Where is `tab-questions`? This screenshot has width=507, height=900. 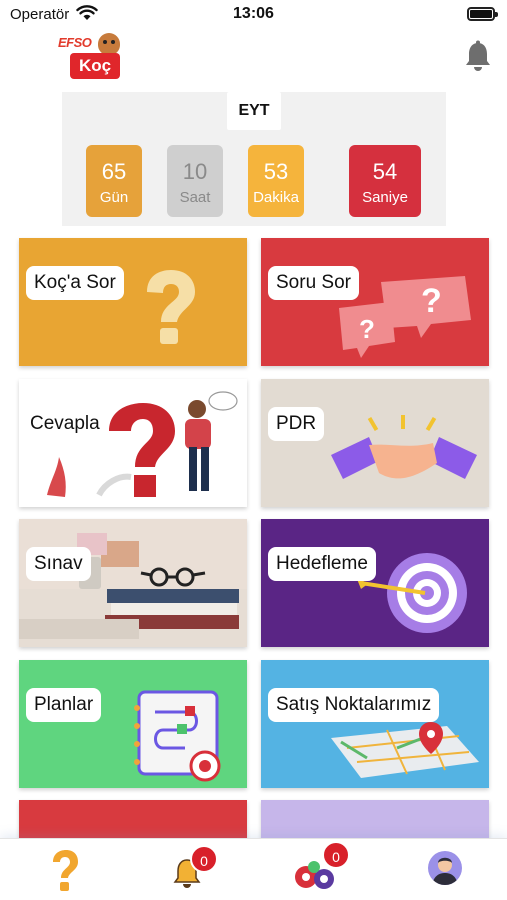 tab-questions is located at coordinates (63, 869).